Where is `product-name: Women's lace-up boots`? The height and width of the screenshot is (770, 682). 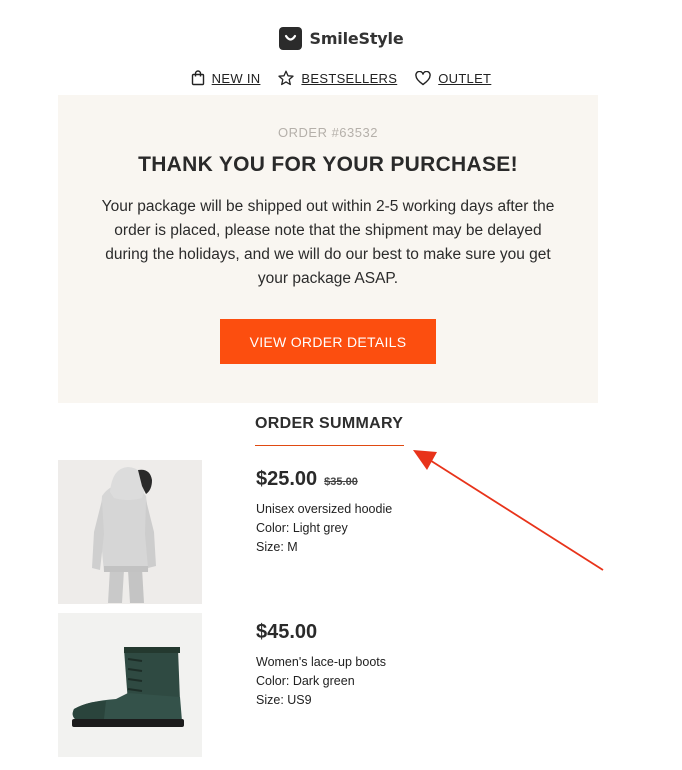 product-name: Women's lace-up boots is located at coordinates (321, 662).